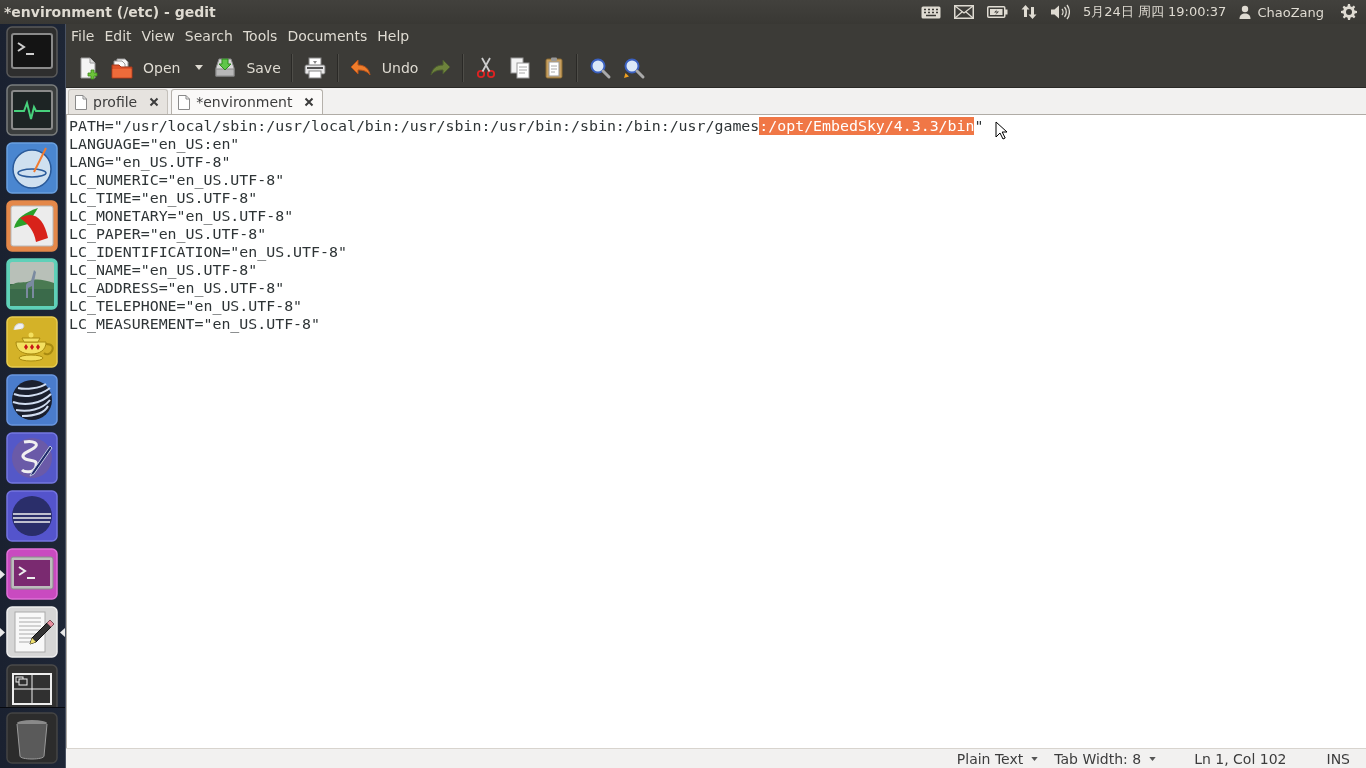 This screenshot has height=768, width=1366. I want to click on fan-chart-icon, so click(32, 226).